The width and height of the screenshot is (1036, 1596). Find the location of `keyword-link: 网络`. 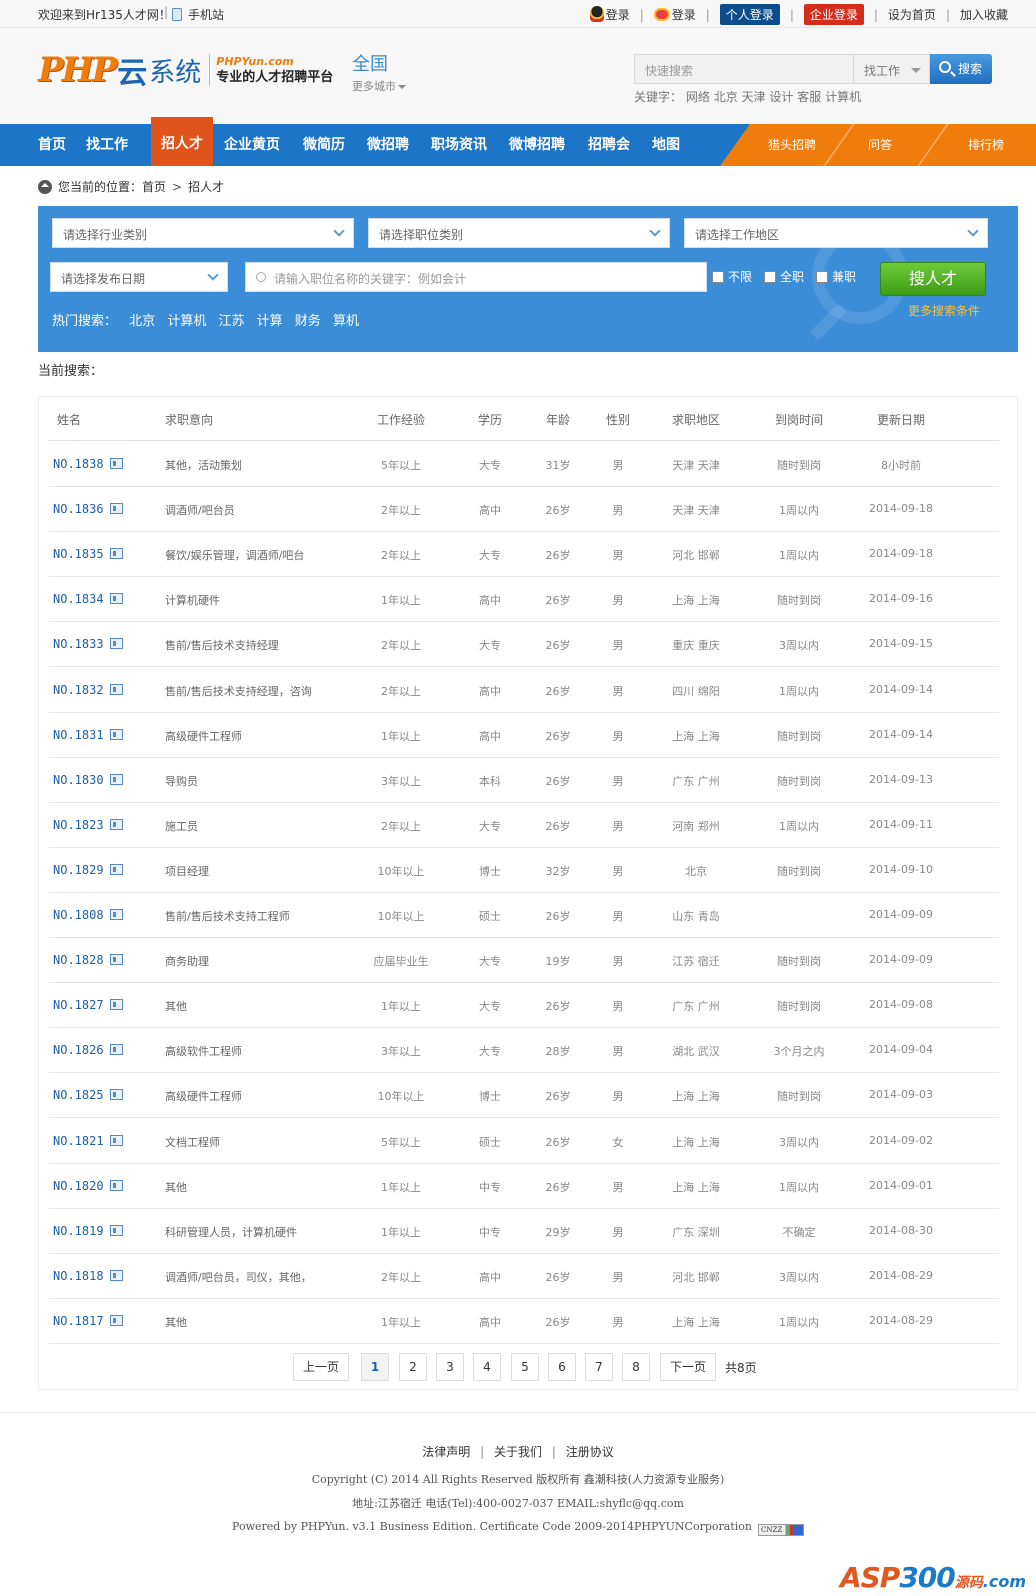

keyword-link: 网络 is located at coordinates (698, 97).